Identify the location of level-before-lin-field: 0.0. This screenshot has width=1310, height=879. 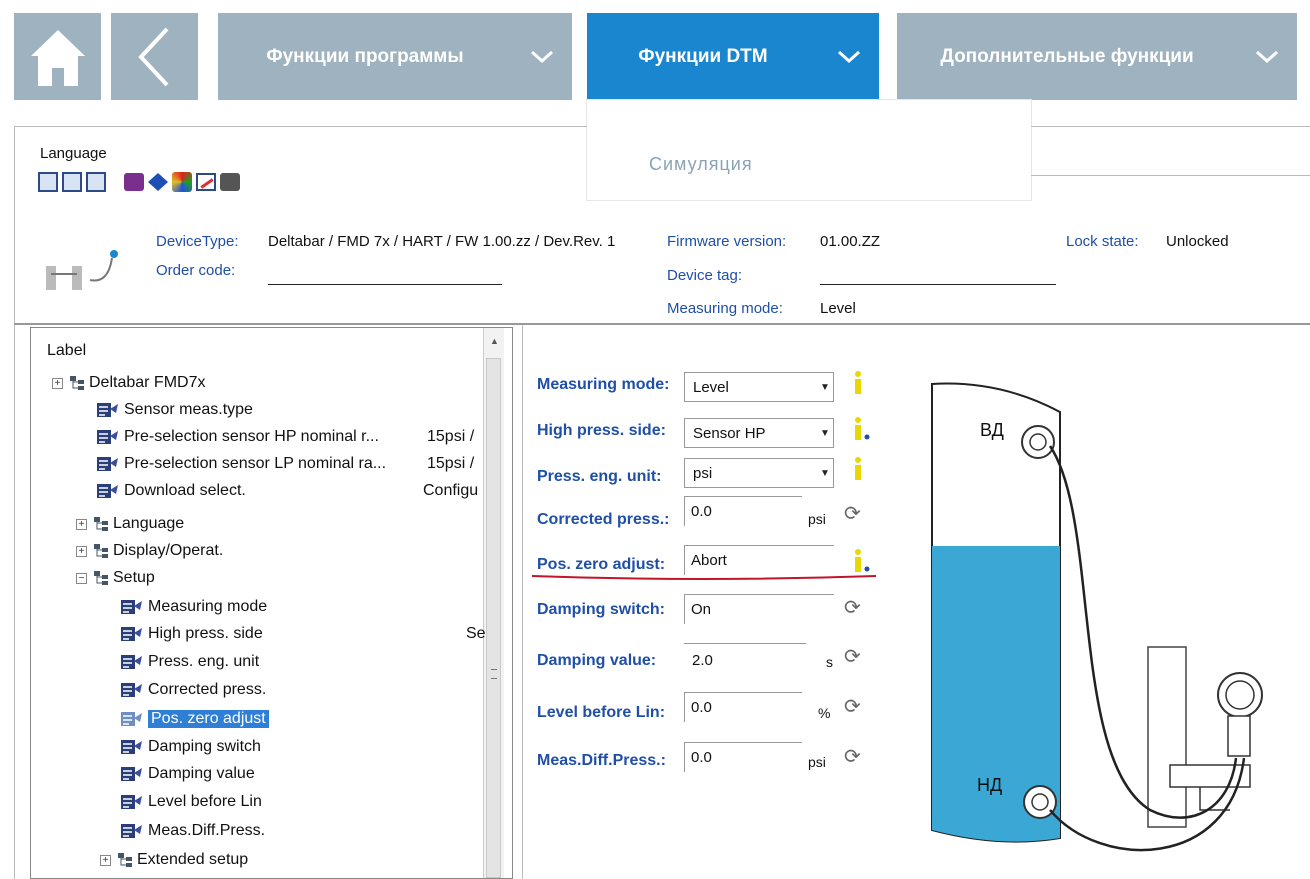
(743, 707).